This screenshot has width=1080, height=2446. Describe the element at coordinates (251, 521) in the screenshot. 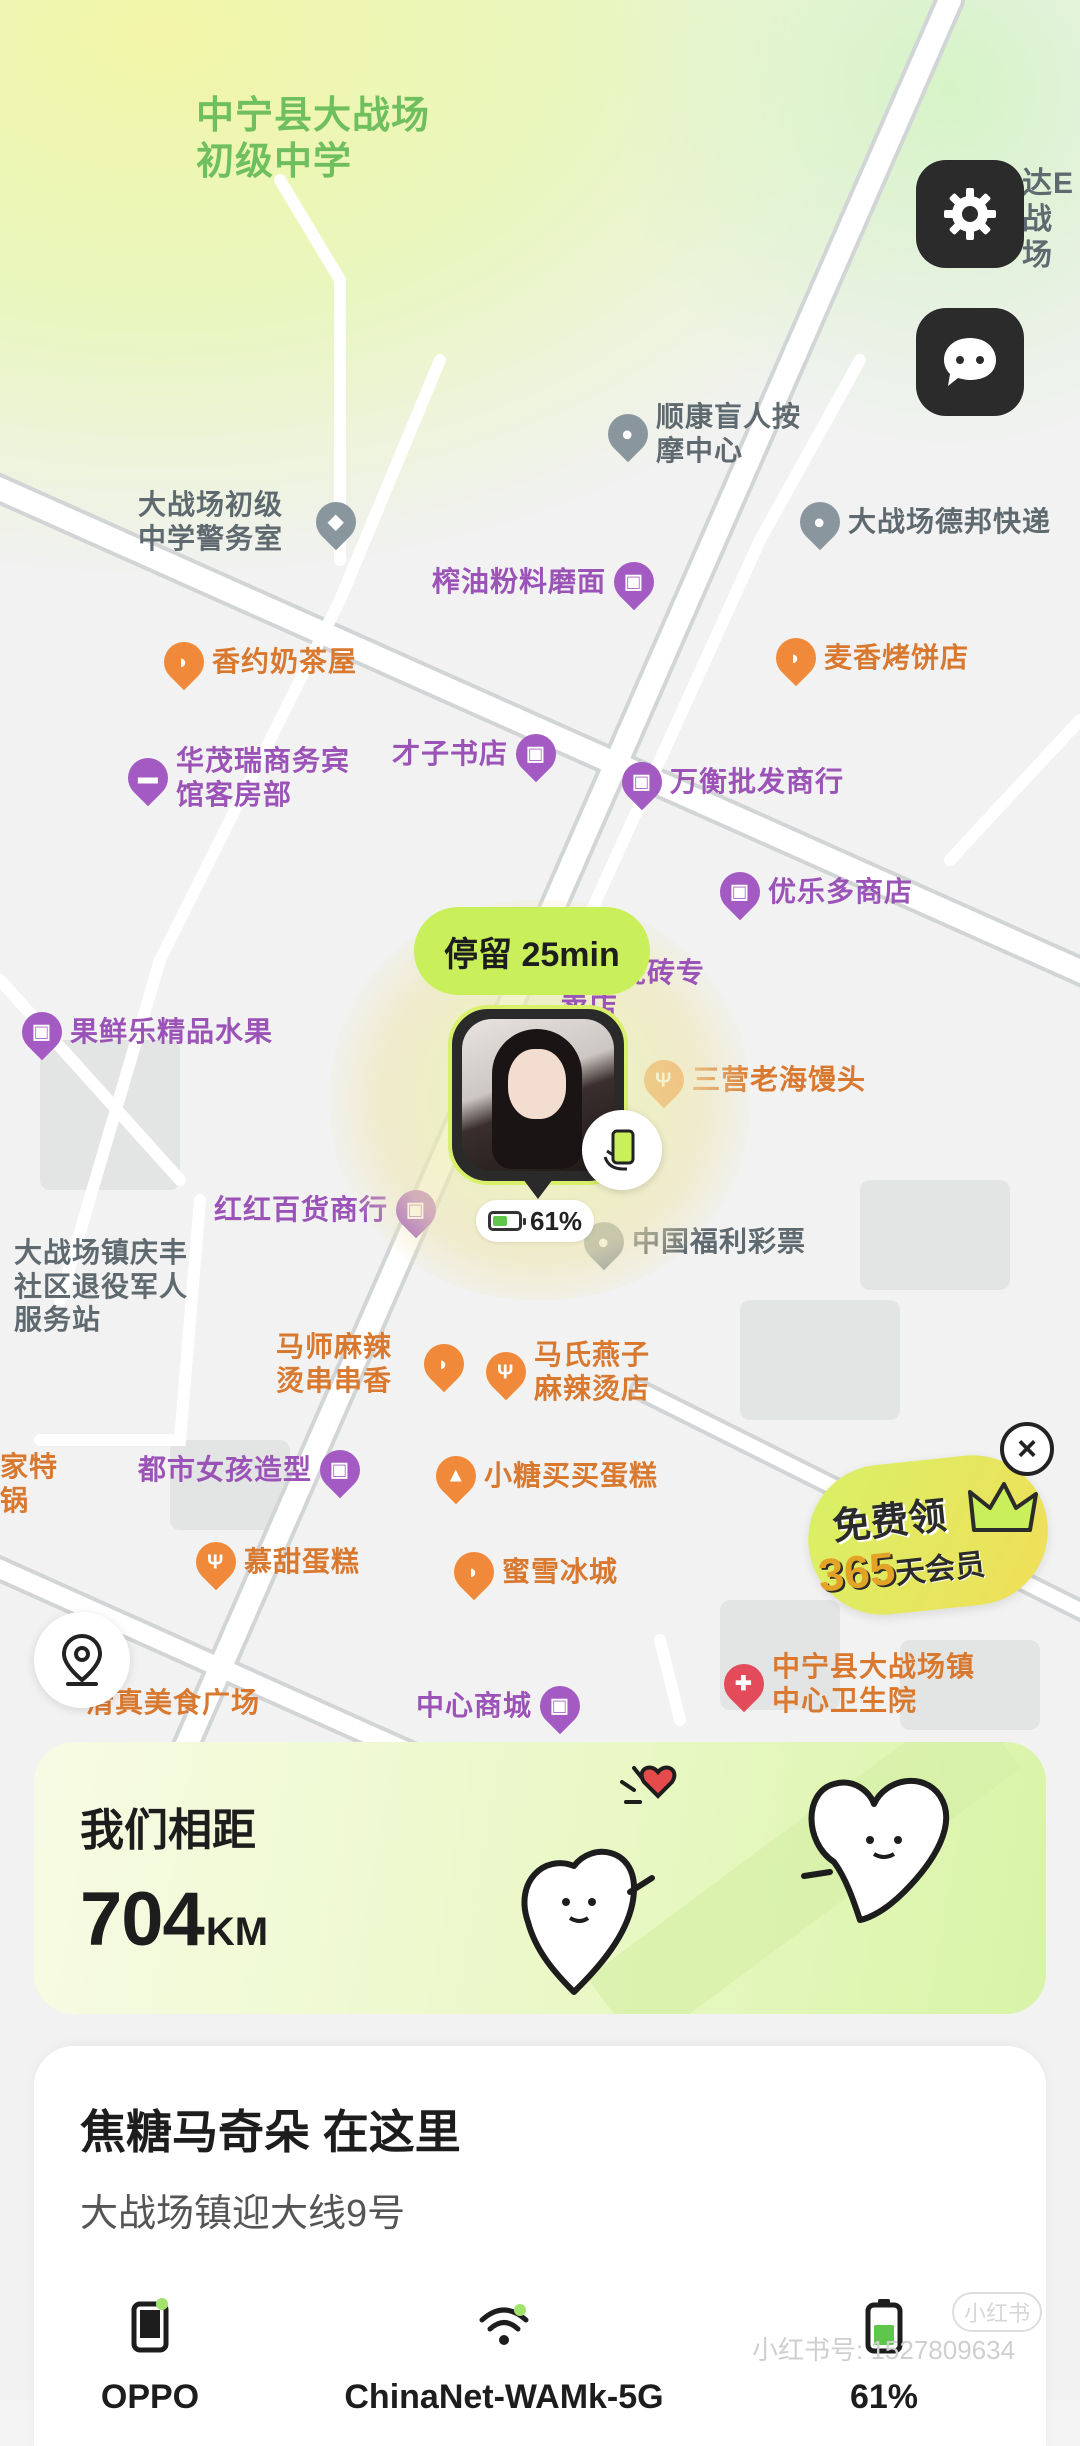

I see `poi-police: 大战场初级中学警务室 ◆` at that location.